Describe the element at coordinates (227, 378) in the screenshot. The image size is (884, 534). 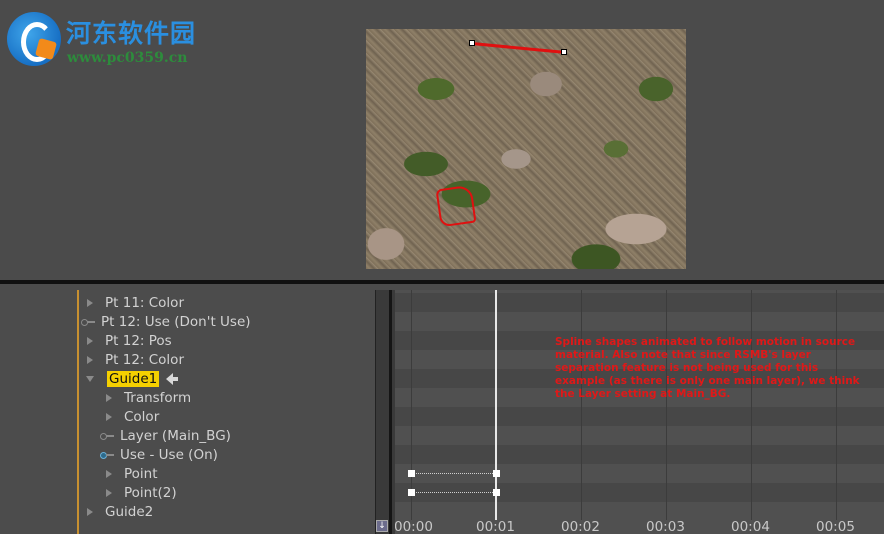
I see `tree-row-guide1: Guide1` at that location.